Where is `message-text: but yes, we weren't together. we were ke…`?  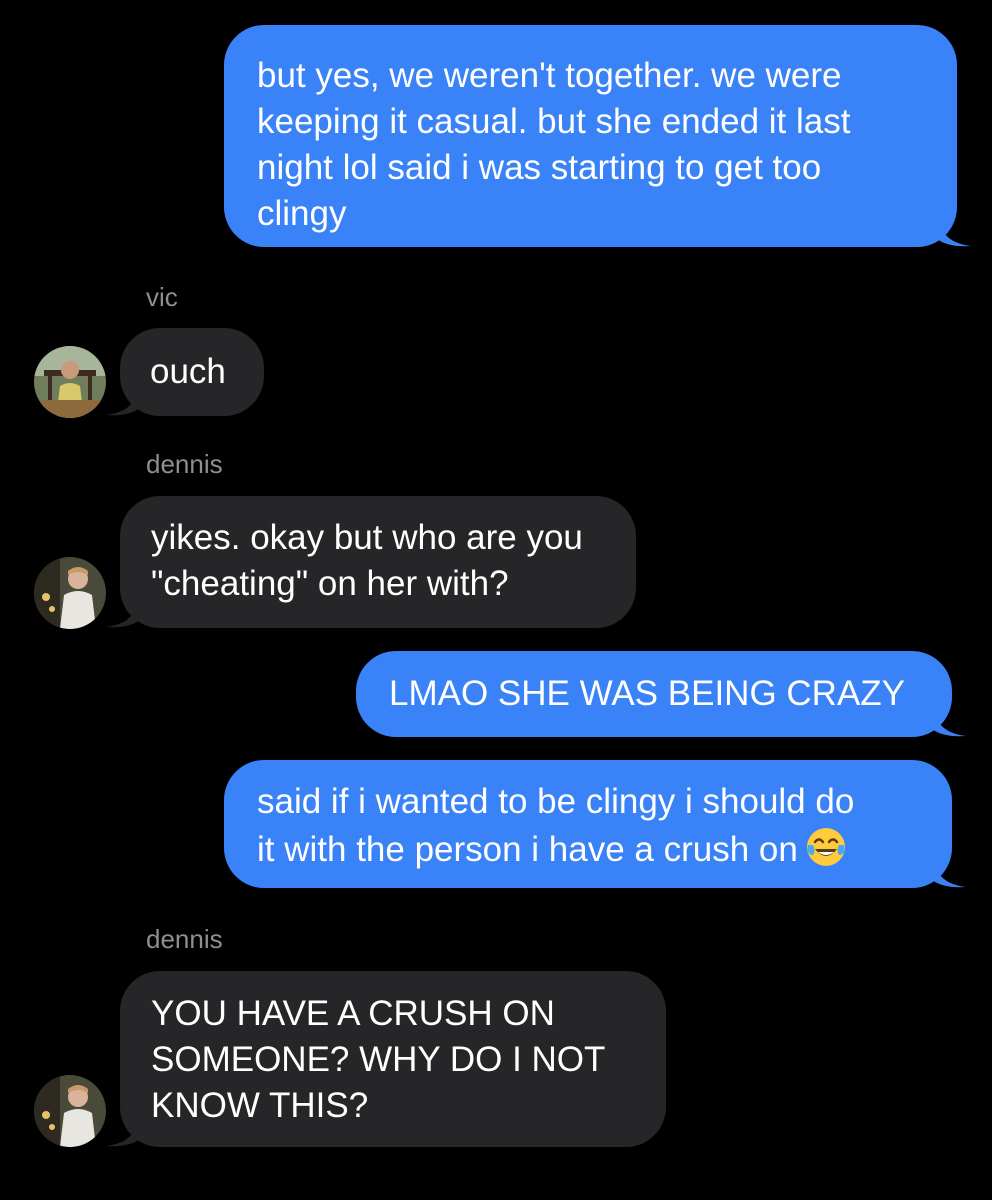
message-text: but yes, we weren't together. we were ke… is located at coordinates (554, 144).